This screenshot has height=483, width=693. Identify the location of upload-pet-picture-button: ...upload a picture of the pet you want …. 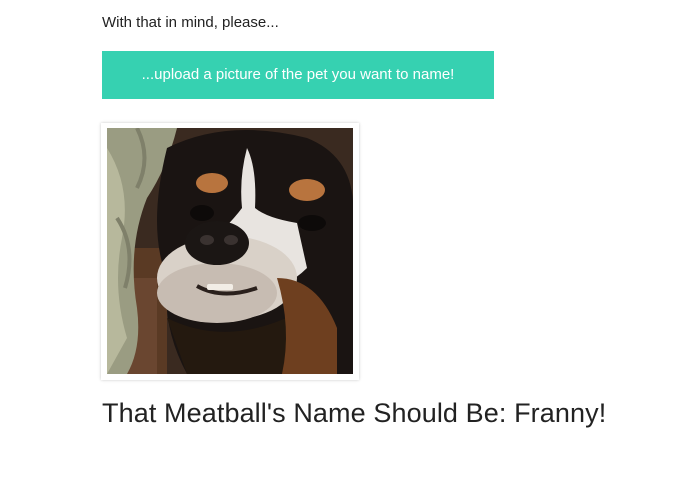
(298, 75).